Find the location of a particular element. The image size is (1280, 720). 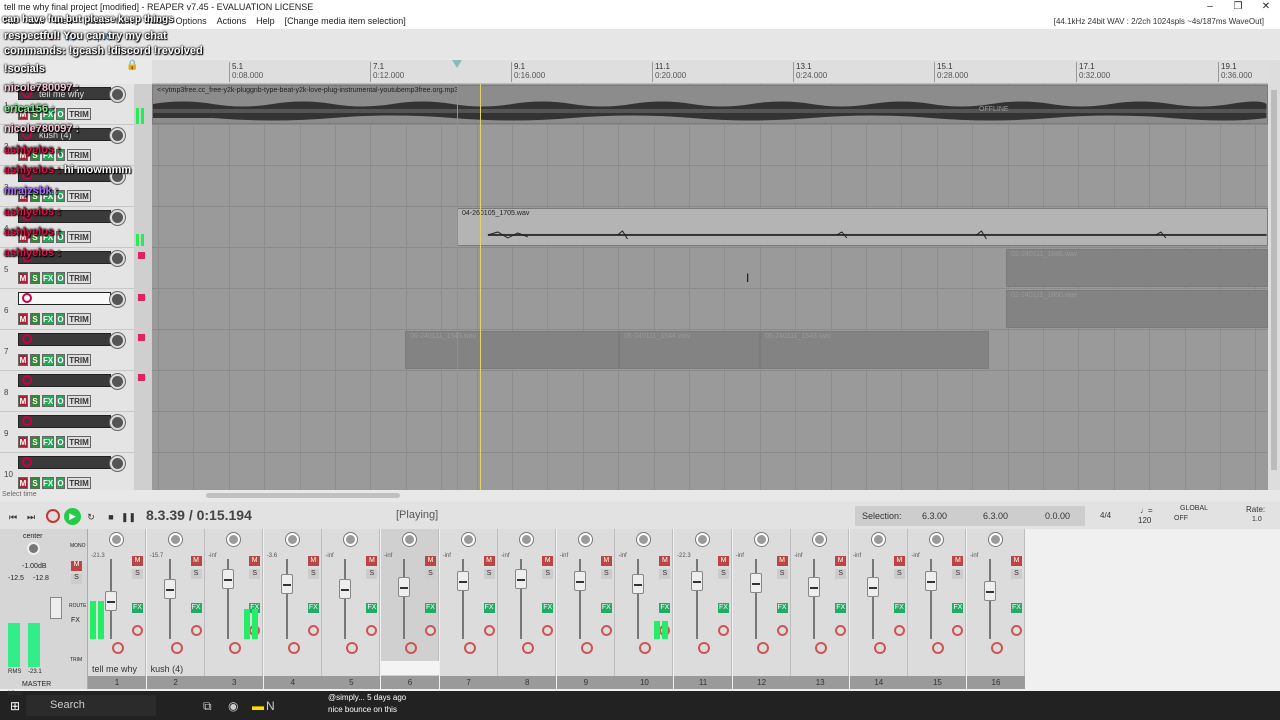

stop-icon: ■ is located at coordinates (111, 517).